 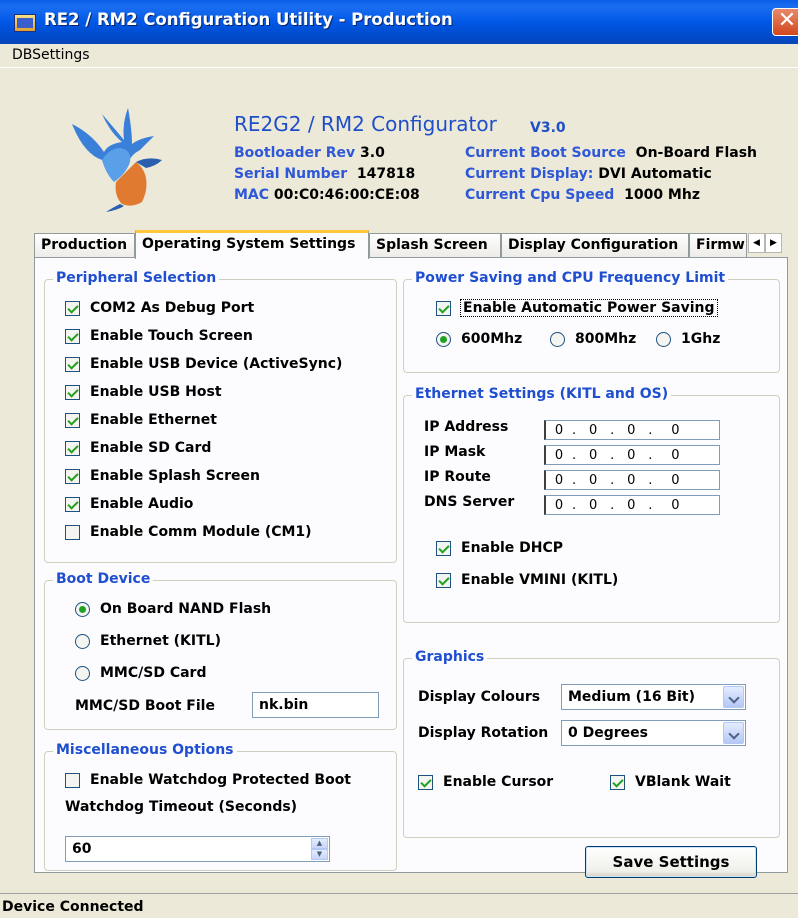 What do you see at coordinates (172, 308) in the screenshot?
I see `checkbox-label: COM2 As Debug Port` at bounding box center [172, 308].